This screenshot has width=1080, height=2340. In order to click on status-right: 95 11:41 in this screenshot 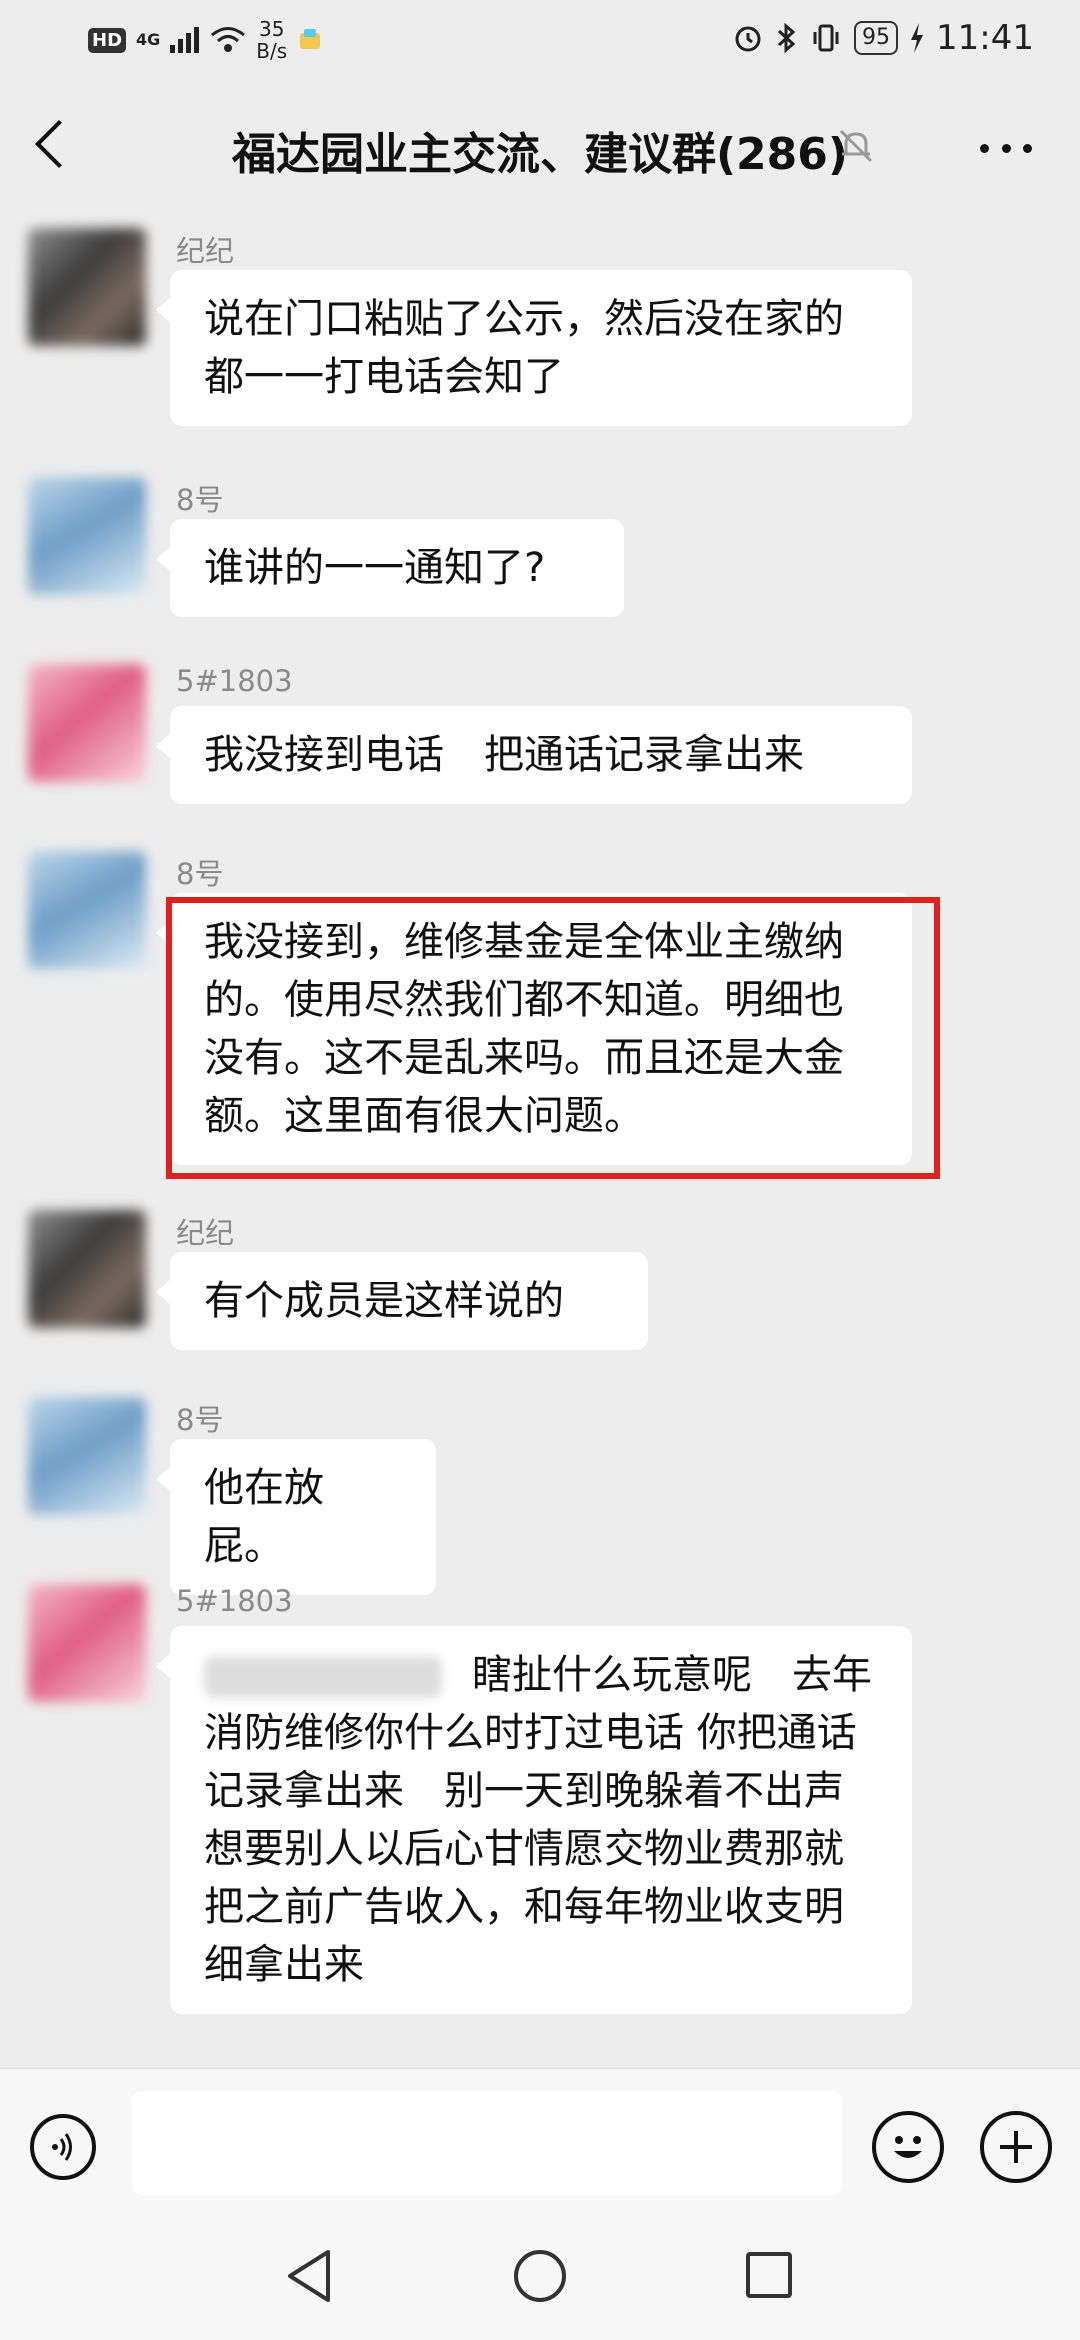, I will do `click(883, 38)`.